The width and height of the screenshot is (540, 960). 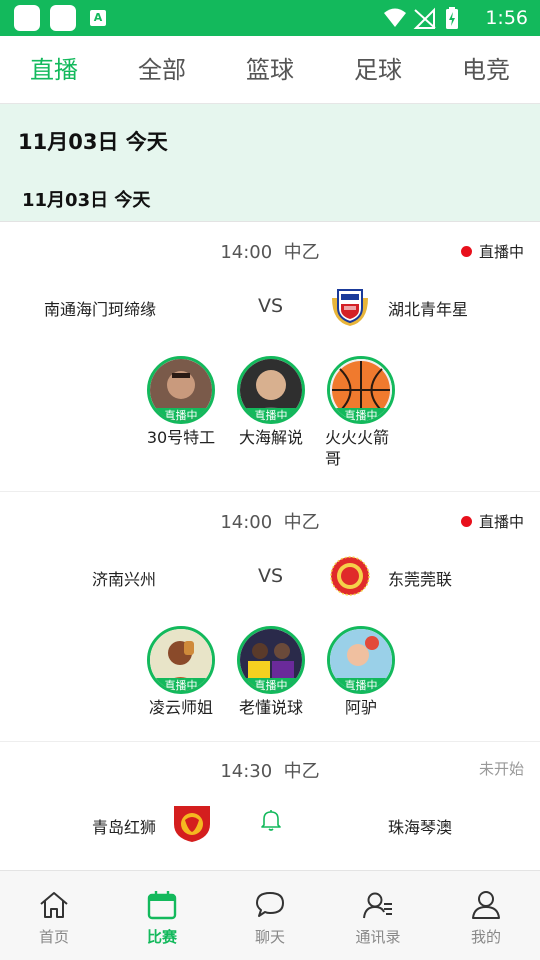 I want to click on anchor-card: 直播中 火火火箭哥, so click(x=361, y=412).